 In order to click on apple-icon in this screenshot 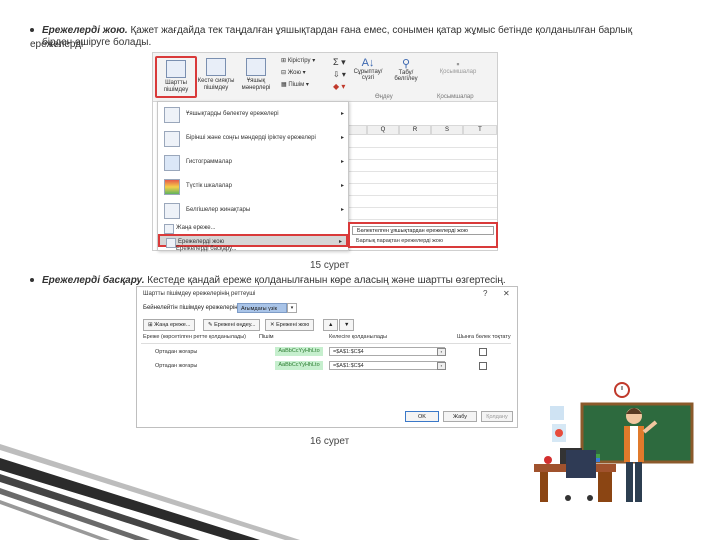, I will do `click(548, 460)`.